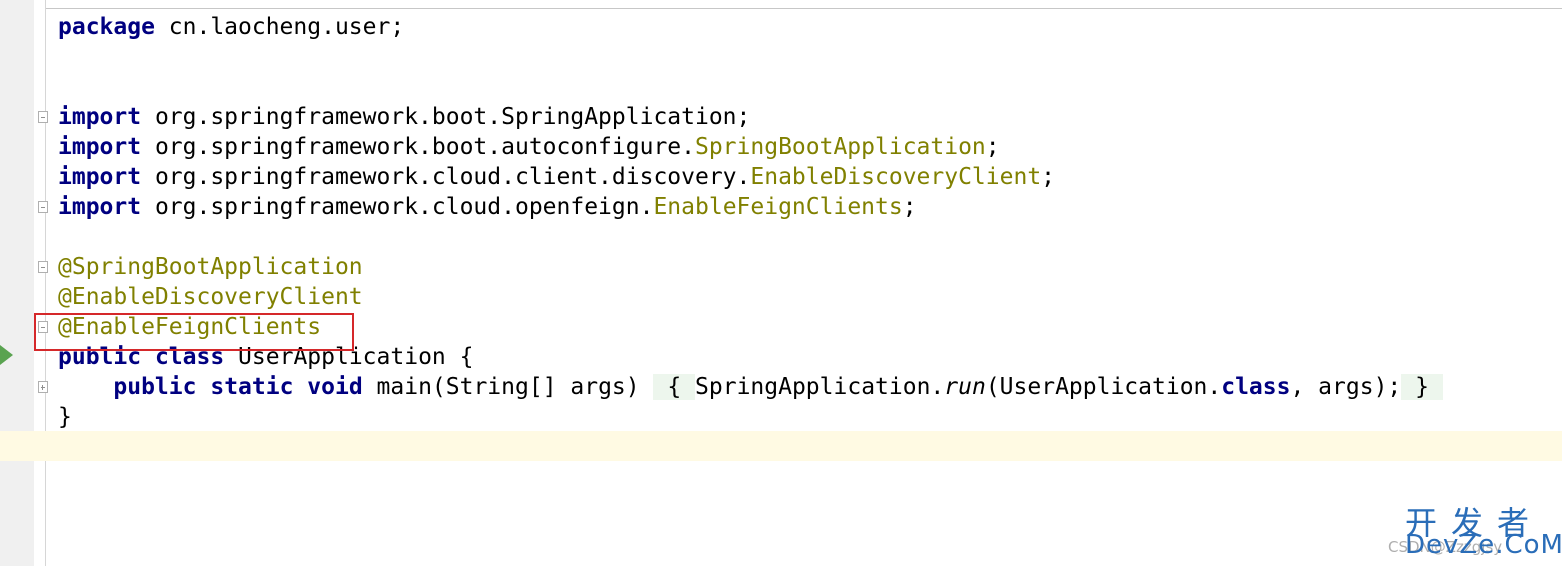 The width and height of the screenshot is (1562, 566). I want to click on code-token: SpringBootApplication, so click(840, 147).